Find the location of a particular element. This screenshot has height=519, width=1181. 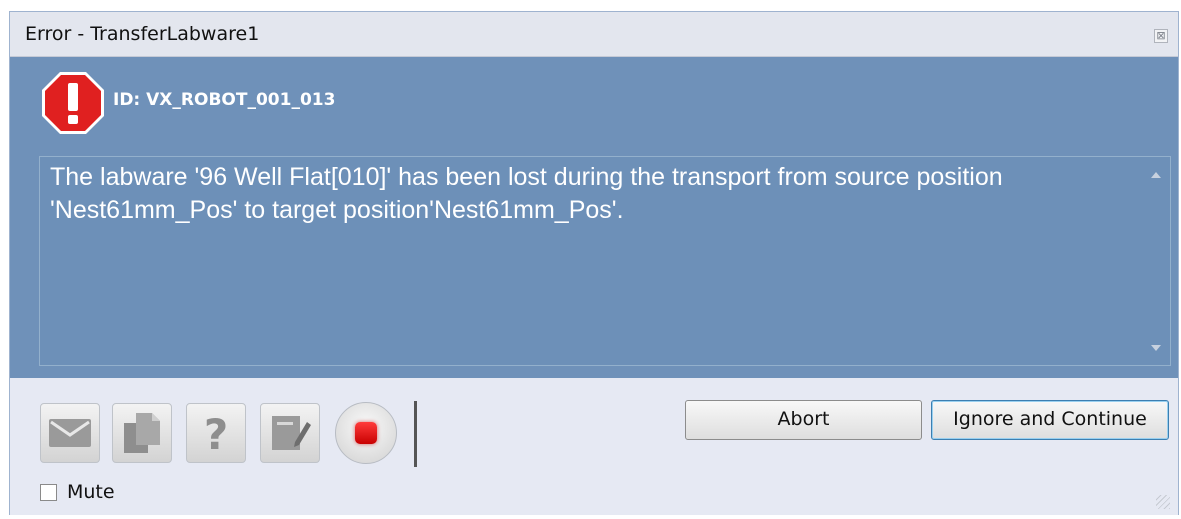

copy-button is located at coordinates (142, 433).